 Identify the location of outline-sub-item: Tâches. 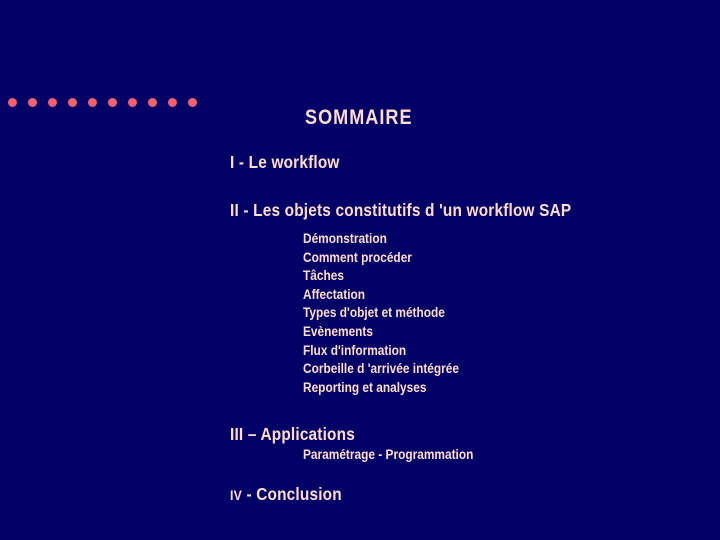
(323, 276).